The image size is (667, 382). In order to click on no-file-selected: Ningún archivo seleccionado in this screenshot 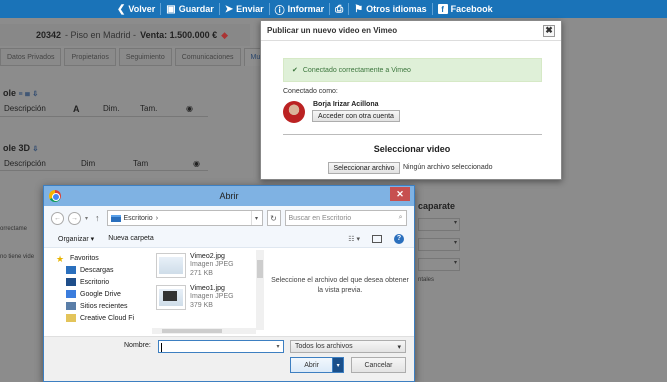, I will do `click(448, 167)`.